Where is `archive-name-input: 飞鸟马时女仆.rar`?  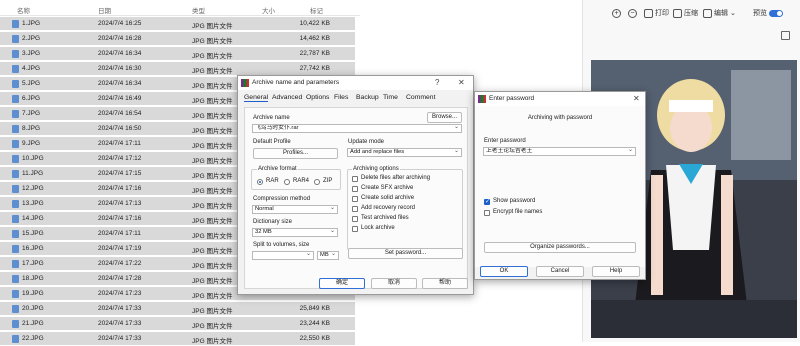 archive-name-input: 飞鸟马时女仆.rar is located at coordinates (357, 128).